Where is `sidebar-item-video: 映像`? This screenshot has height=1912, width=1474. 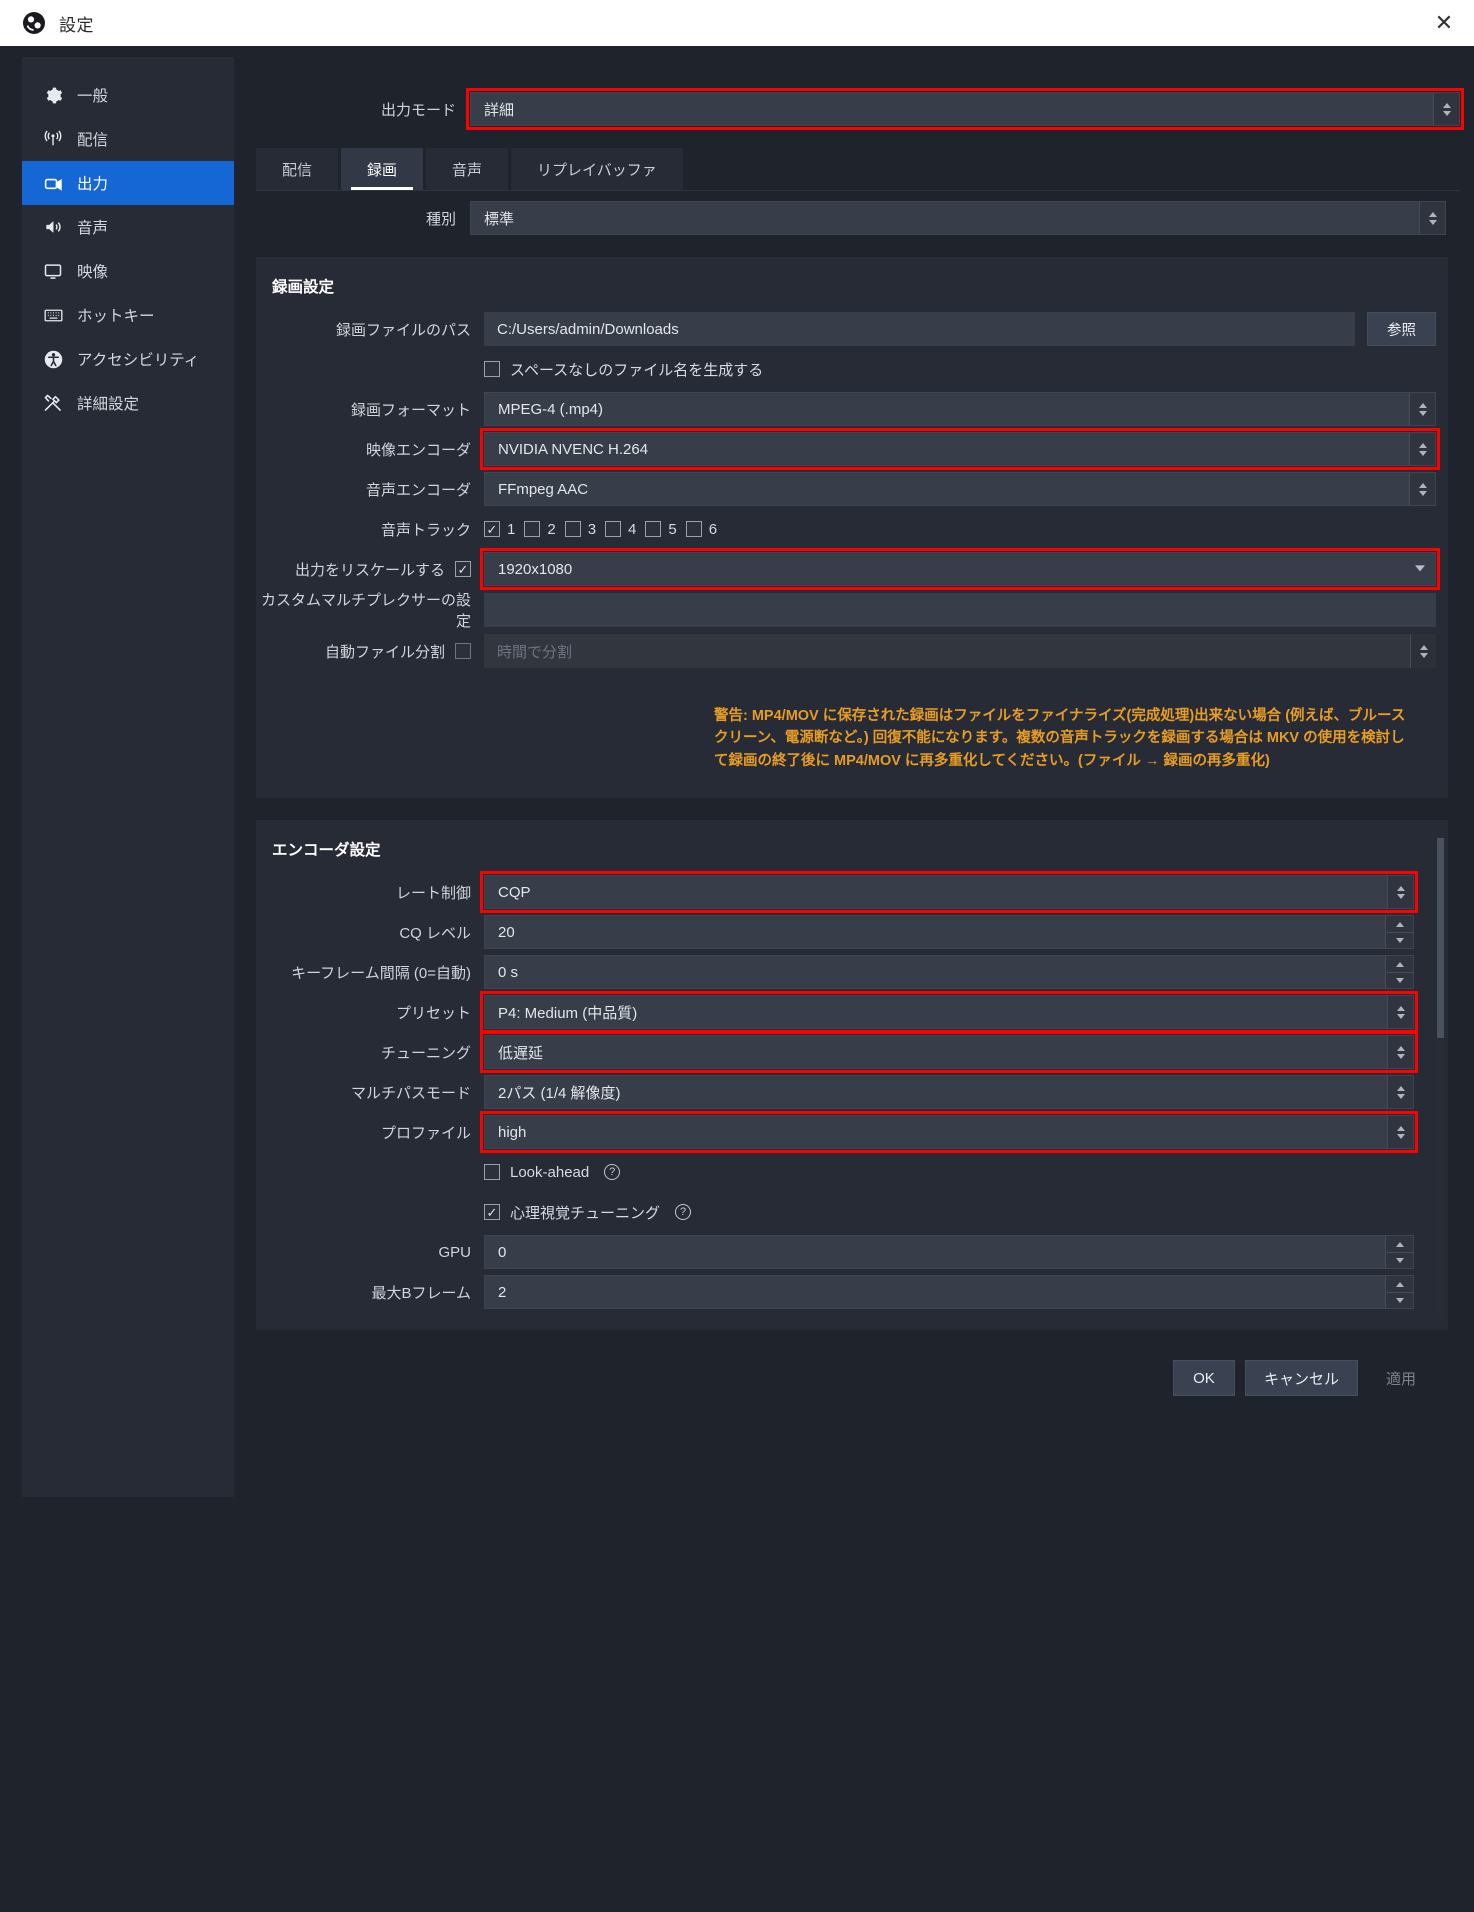 sidebar-item-video: 映像 is located at coordinates (128, 271).